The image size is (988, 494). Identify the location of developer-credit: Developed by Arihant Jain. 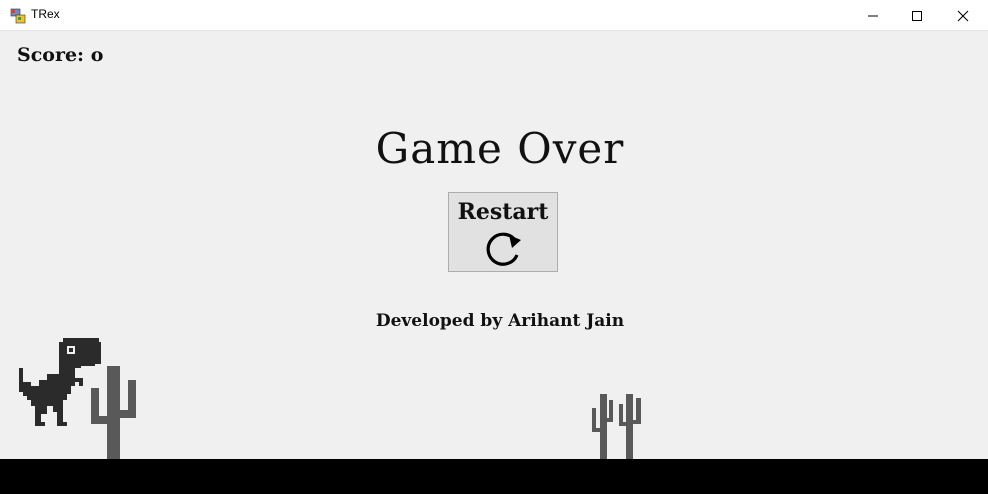
(500, 321).